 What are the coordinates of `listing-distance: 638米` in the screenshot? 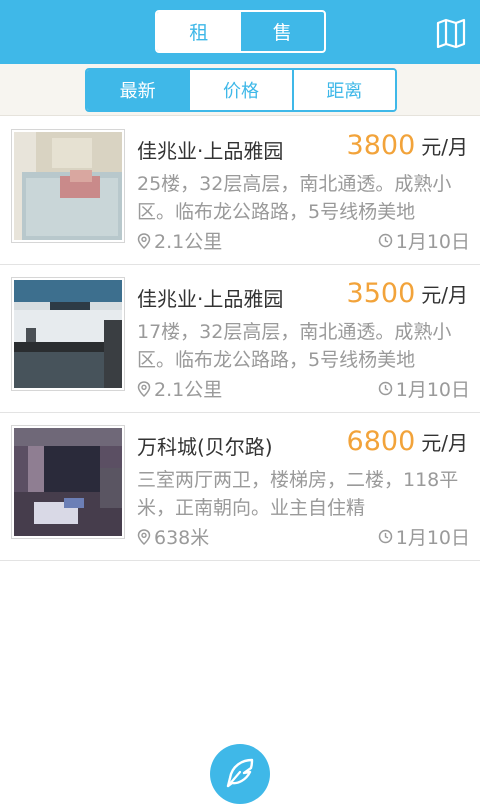 It's located at (173, 536).